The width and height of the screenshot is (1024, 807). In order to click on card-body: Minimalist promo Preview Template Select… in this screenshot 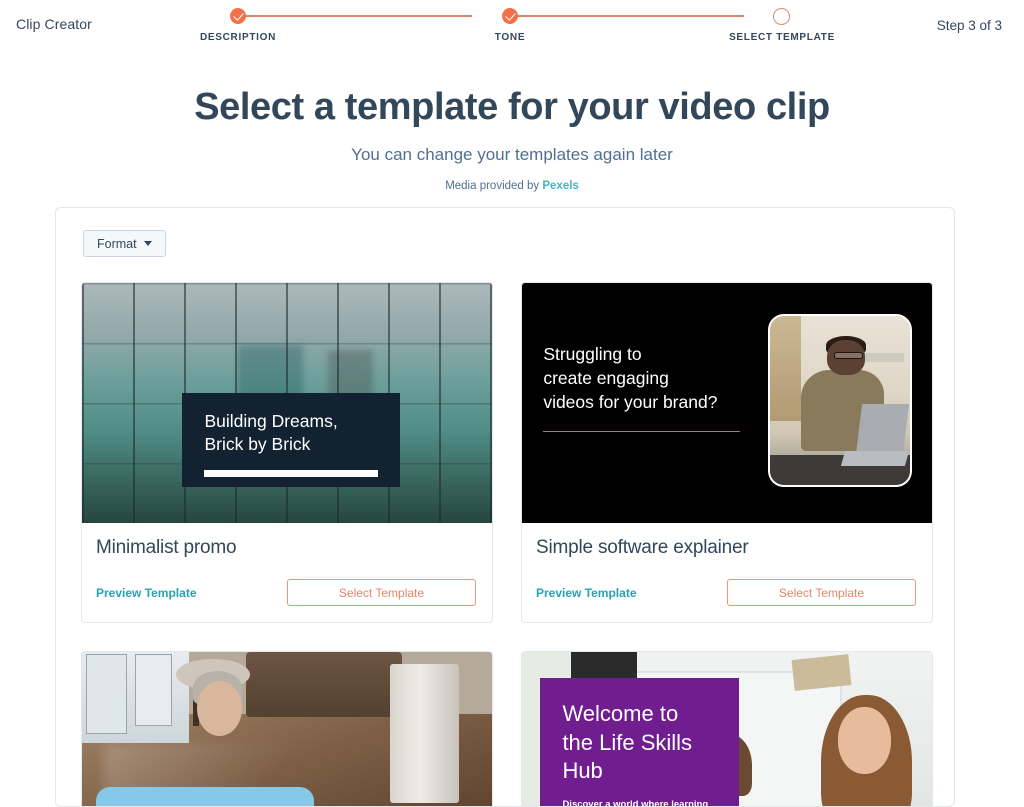, I will do `click(287, 572)`.